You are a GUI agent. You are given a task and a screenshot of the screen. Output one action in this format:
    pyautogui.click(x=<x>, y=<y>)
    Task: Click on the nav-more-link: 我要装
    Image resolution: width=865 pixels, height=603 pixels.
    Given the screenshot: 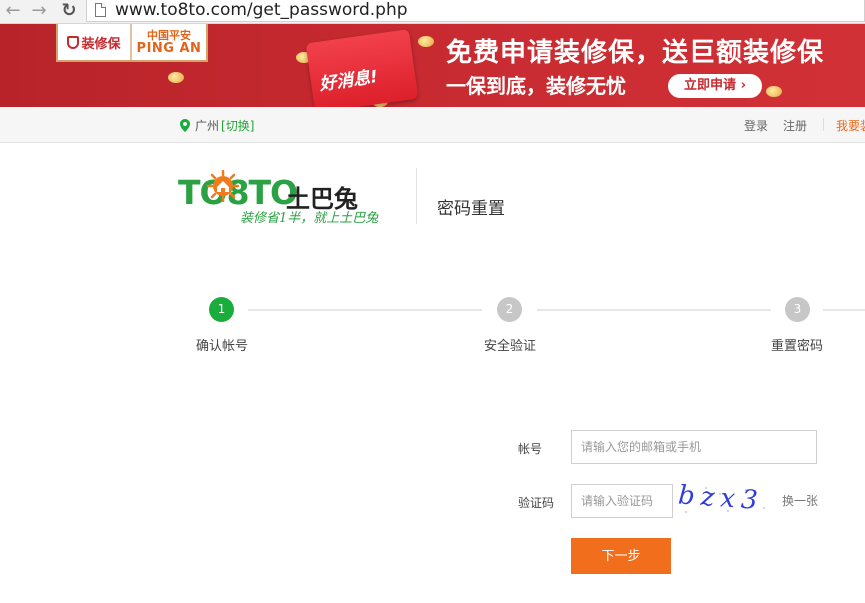 What is the action you would take?
    pyautogui.click(x=850, y=125)
    